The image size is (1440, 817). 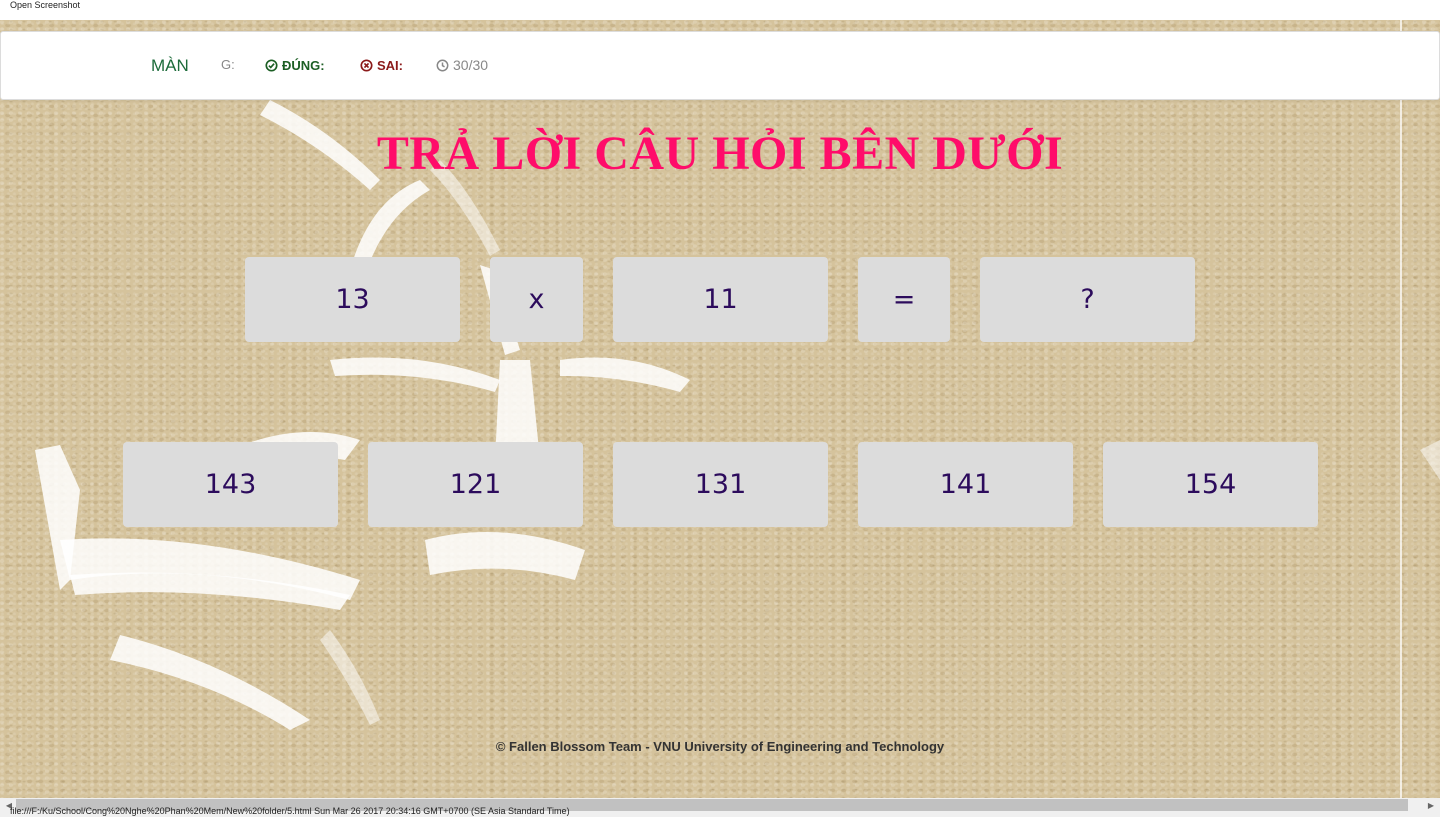 What do you see at coordinates (390, 65) in the screenshot?
I see `wrong-label: SAI:` at bounding box center [390, 65].